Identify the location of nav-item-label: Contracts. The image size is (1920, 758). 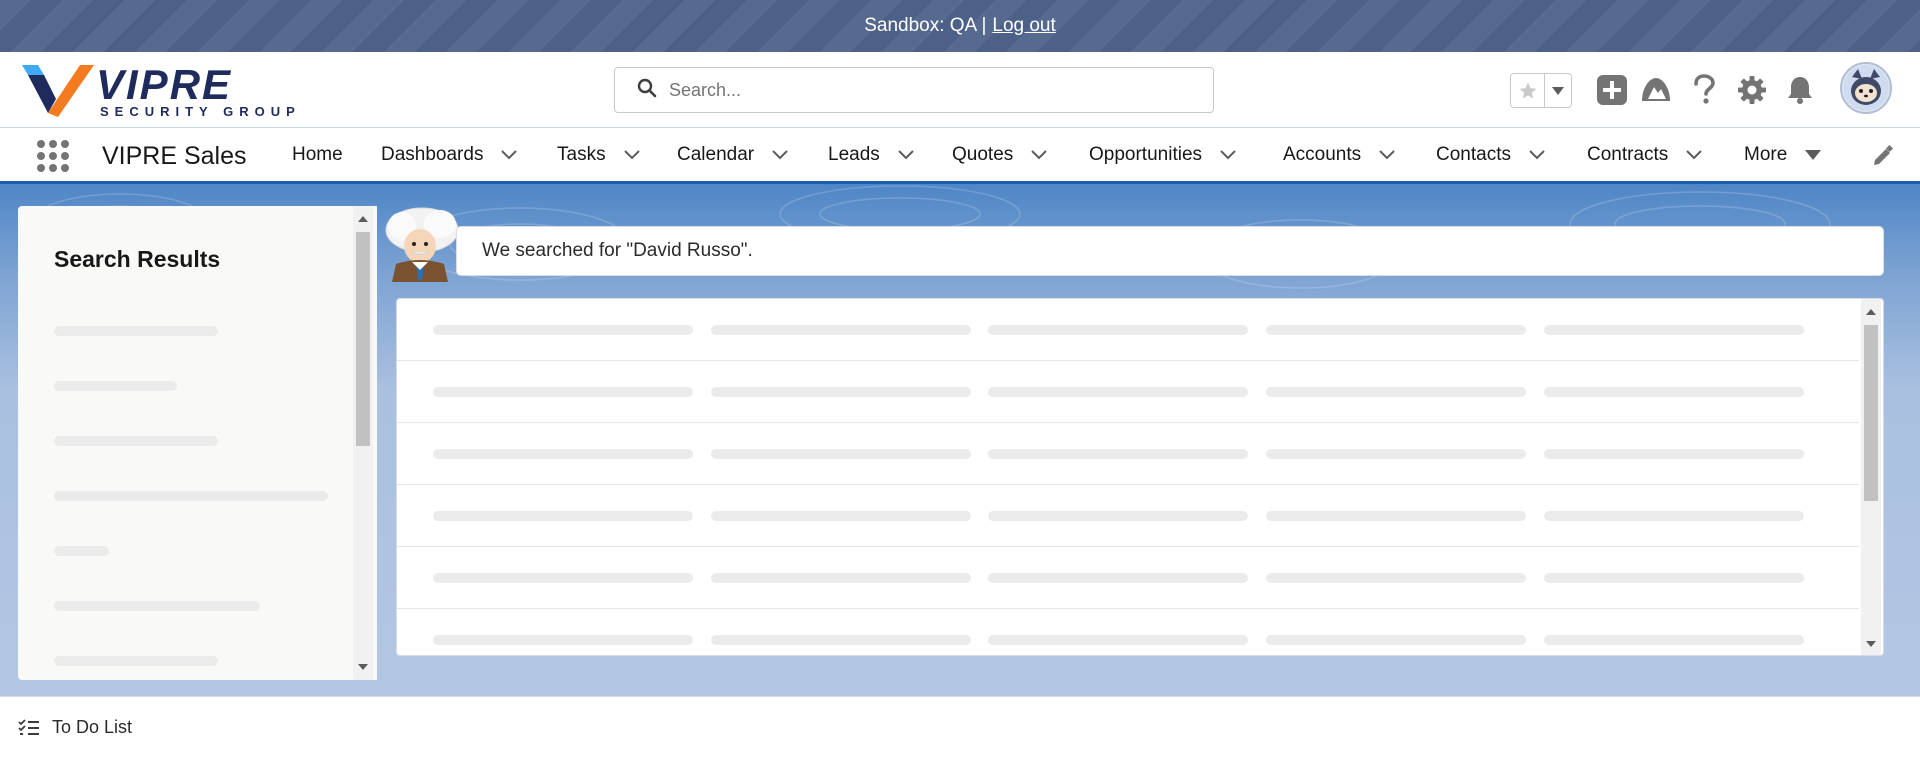
(1628, 154).